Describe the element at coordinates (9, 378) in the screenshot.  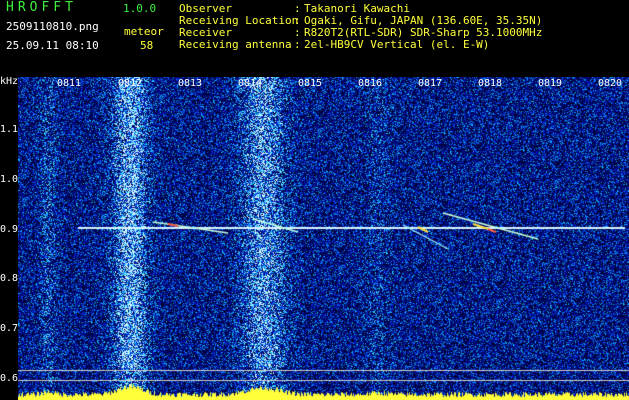
I see `y-tick-label: 0.6` at that location.